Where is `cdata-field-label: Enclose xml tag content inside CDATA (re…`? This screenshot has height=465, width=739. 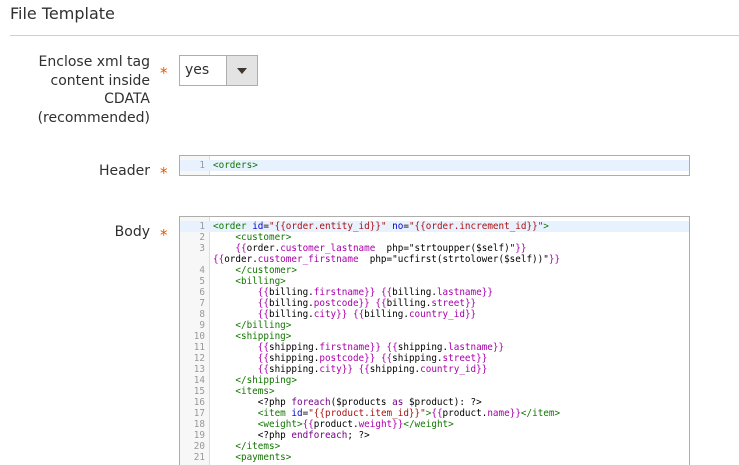 cdata-field-label: Enclose xml tag content inside CDATA (re… is located at coordinates (94, 90).